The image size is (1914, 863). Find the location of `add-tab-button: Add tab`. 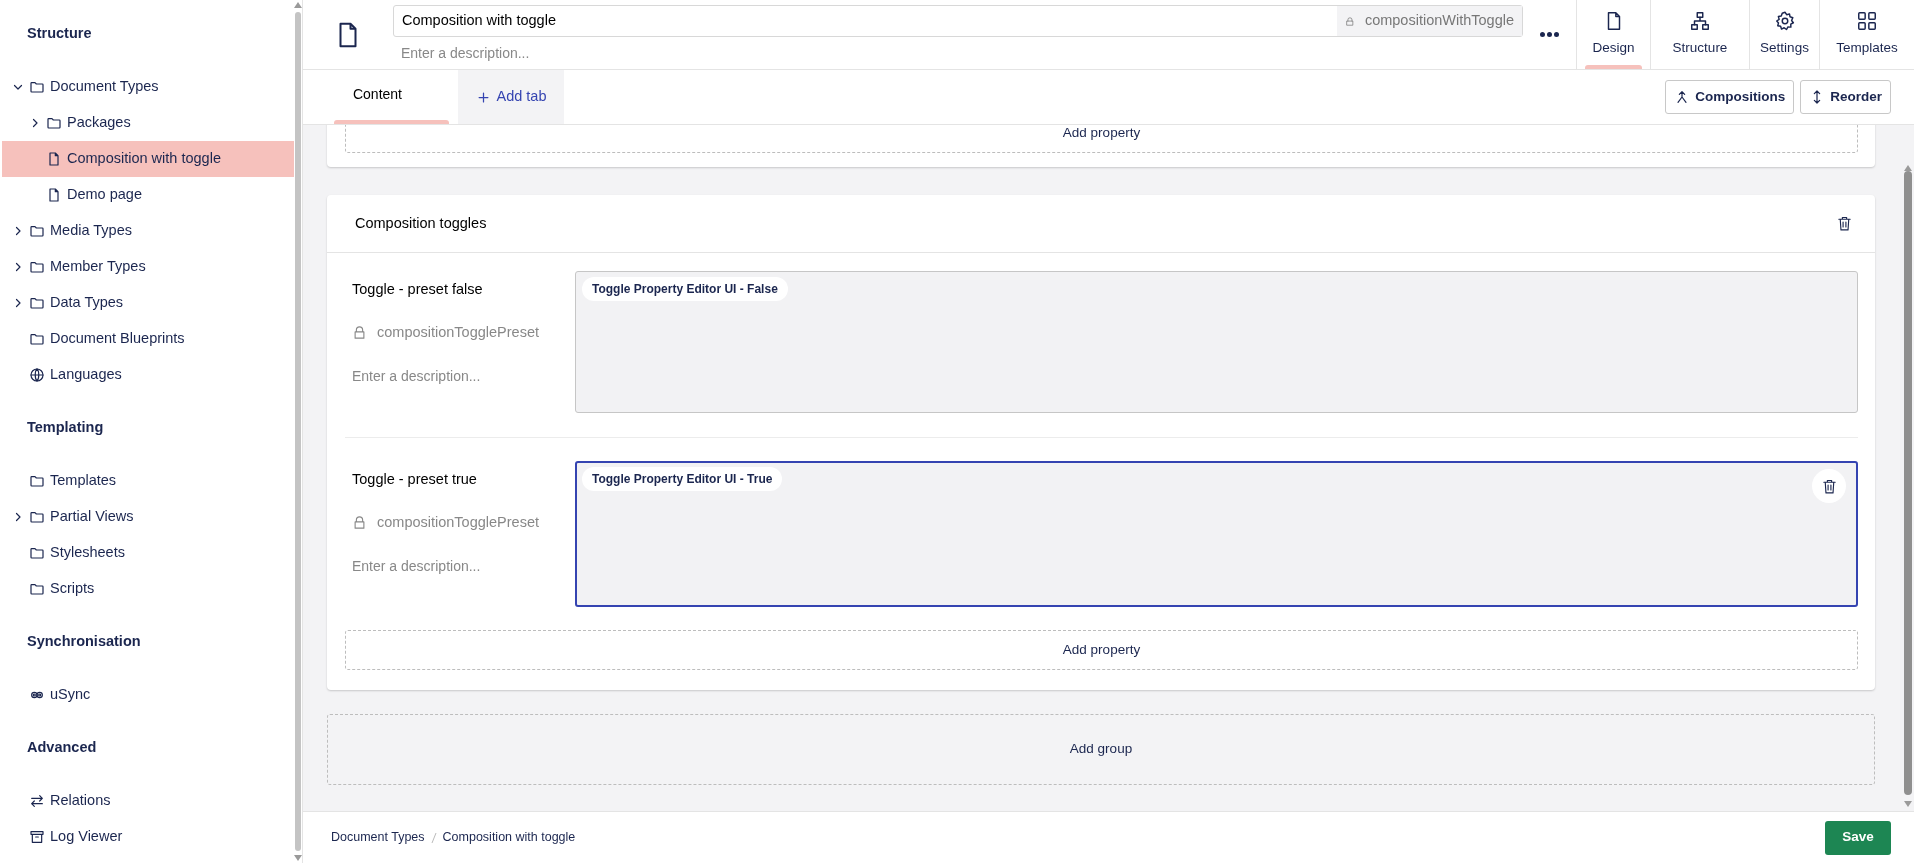

add-tab-button: Add tab is located at coordinates (511, 97).